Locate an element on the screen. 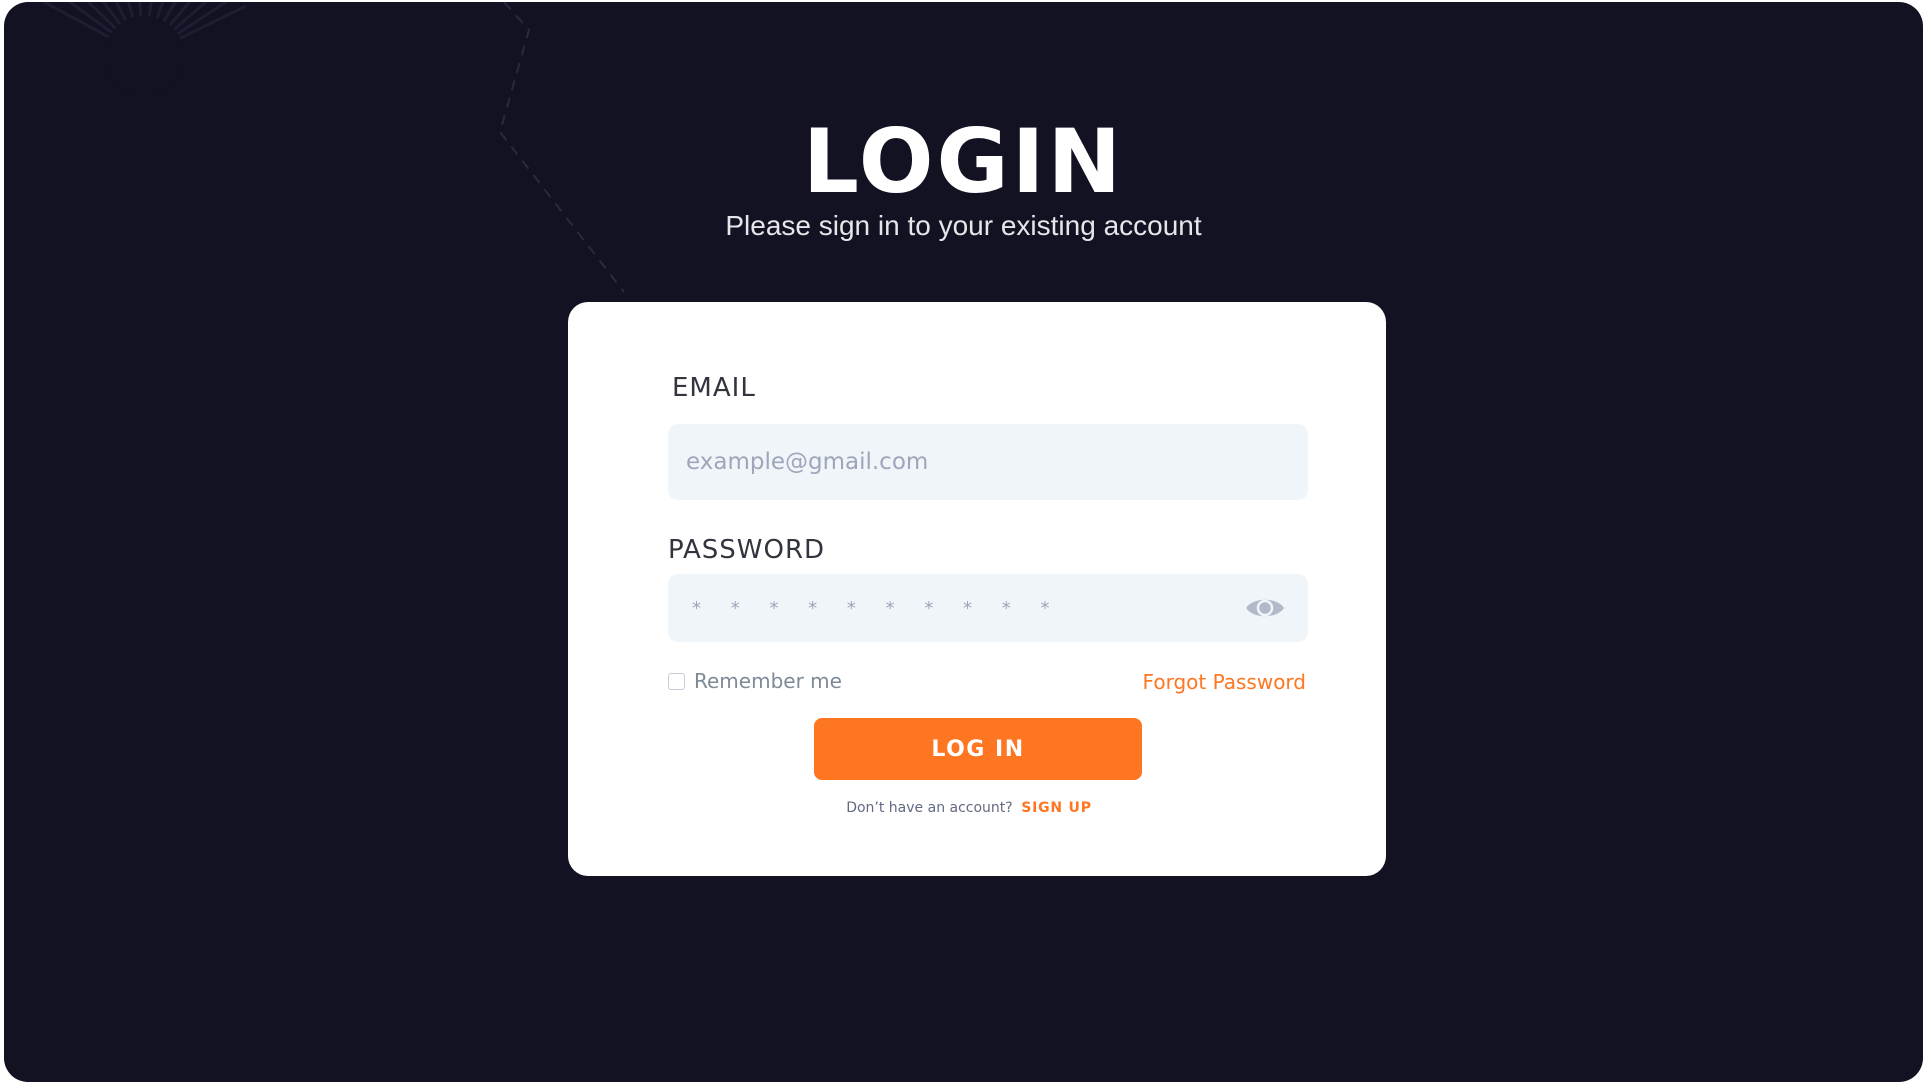  signup-prompt-text: Don’t have an account? is located at coordinates (929, 808).